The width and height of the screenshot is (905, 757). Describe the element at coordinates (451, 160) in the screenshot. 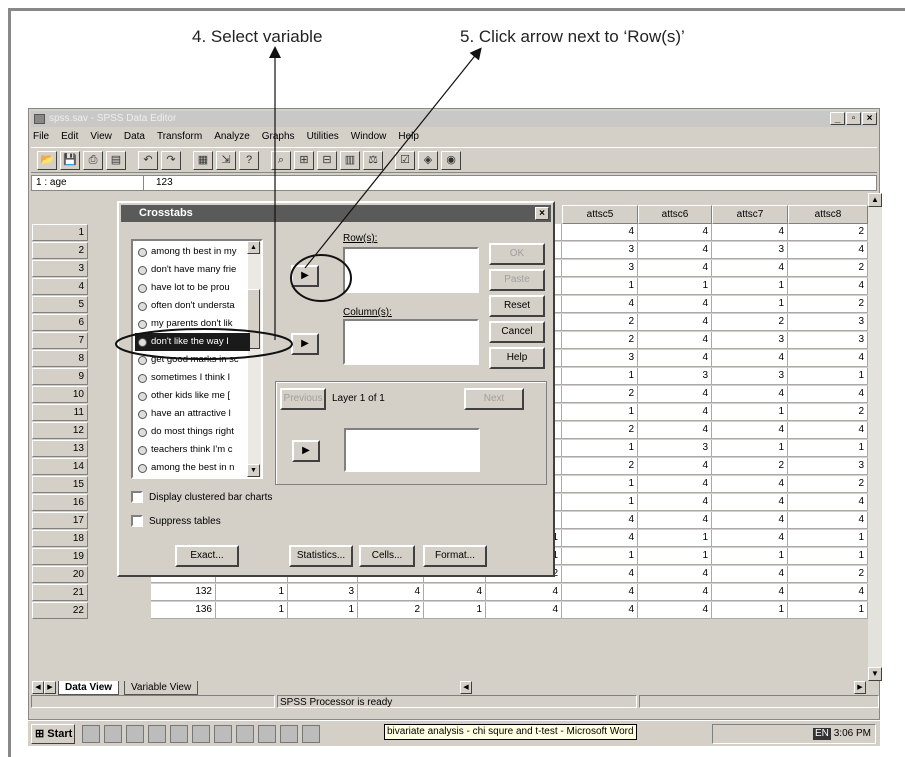

I see `use-sets-icon: ◉` at that location.